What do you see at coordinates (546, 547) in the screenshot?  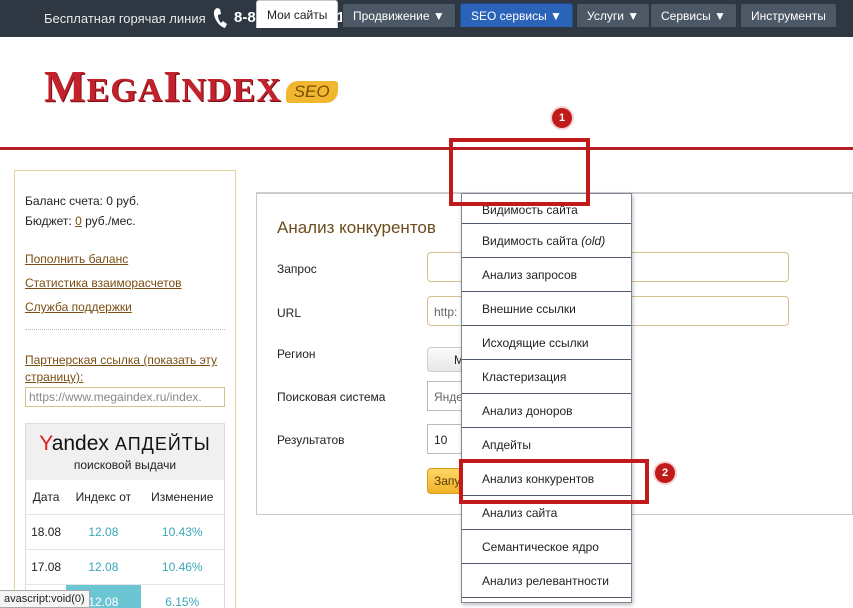 I see `menu-item-semantic-core: Семантическое ядро` at bounding box center [546, 547].